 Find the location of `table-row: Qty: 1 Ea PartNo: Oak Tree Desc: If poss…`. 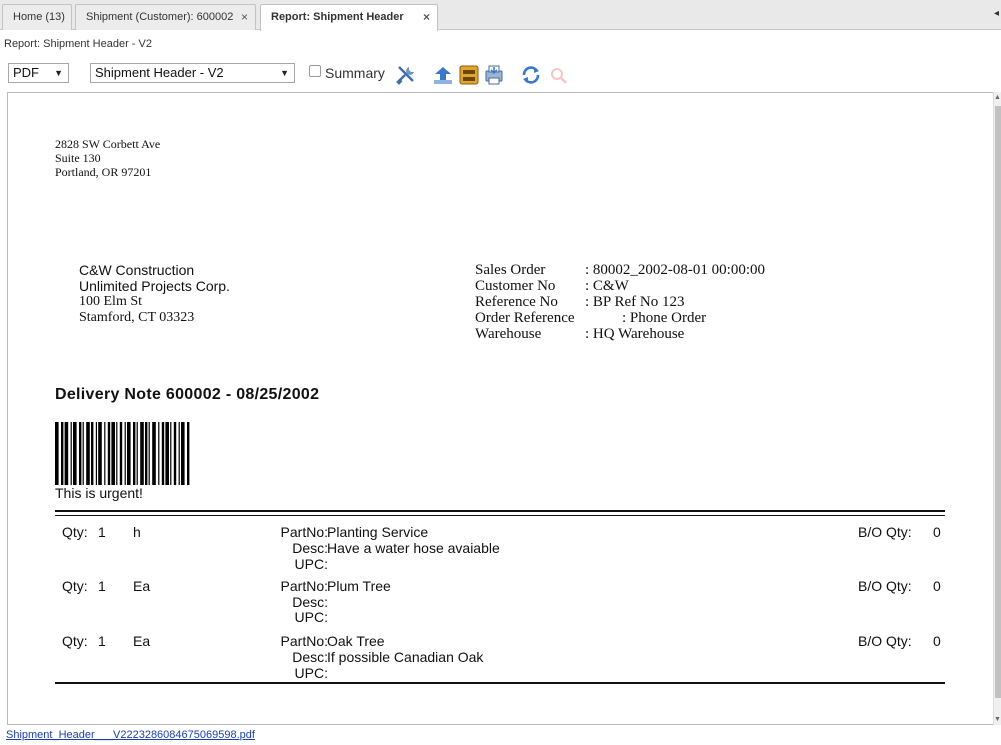

table-row: Qty: 1 Ea PartNo: Oak Tree Desc: If poss… is located at coordinates (500, 658).